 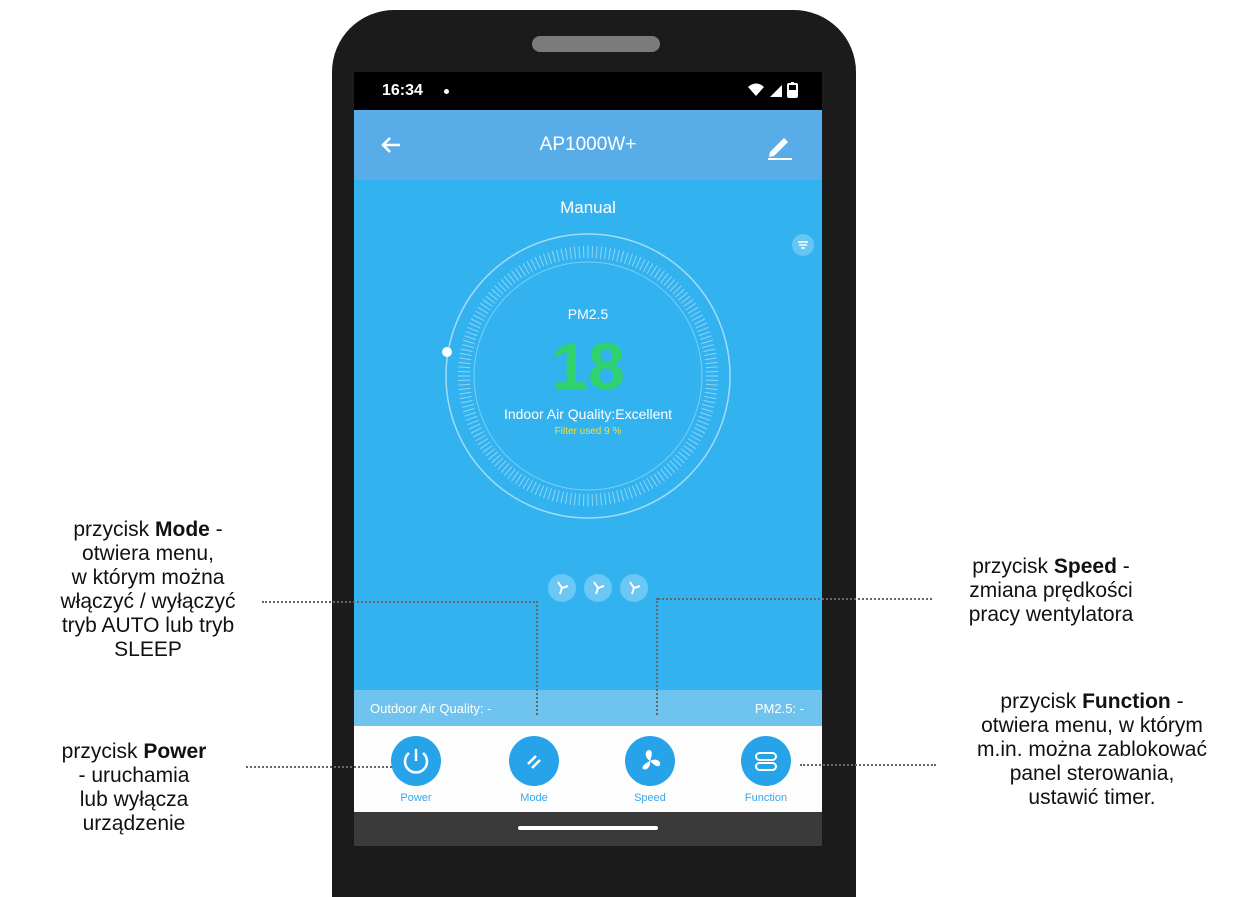 I want to click on status-icons, so click(x=774, y=92).